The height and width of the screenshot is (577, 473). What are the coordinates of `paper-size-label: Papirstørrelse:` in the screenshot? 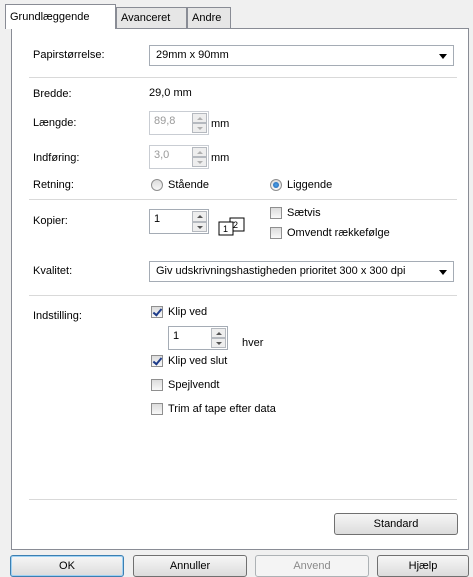 It's located at (69, 55).